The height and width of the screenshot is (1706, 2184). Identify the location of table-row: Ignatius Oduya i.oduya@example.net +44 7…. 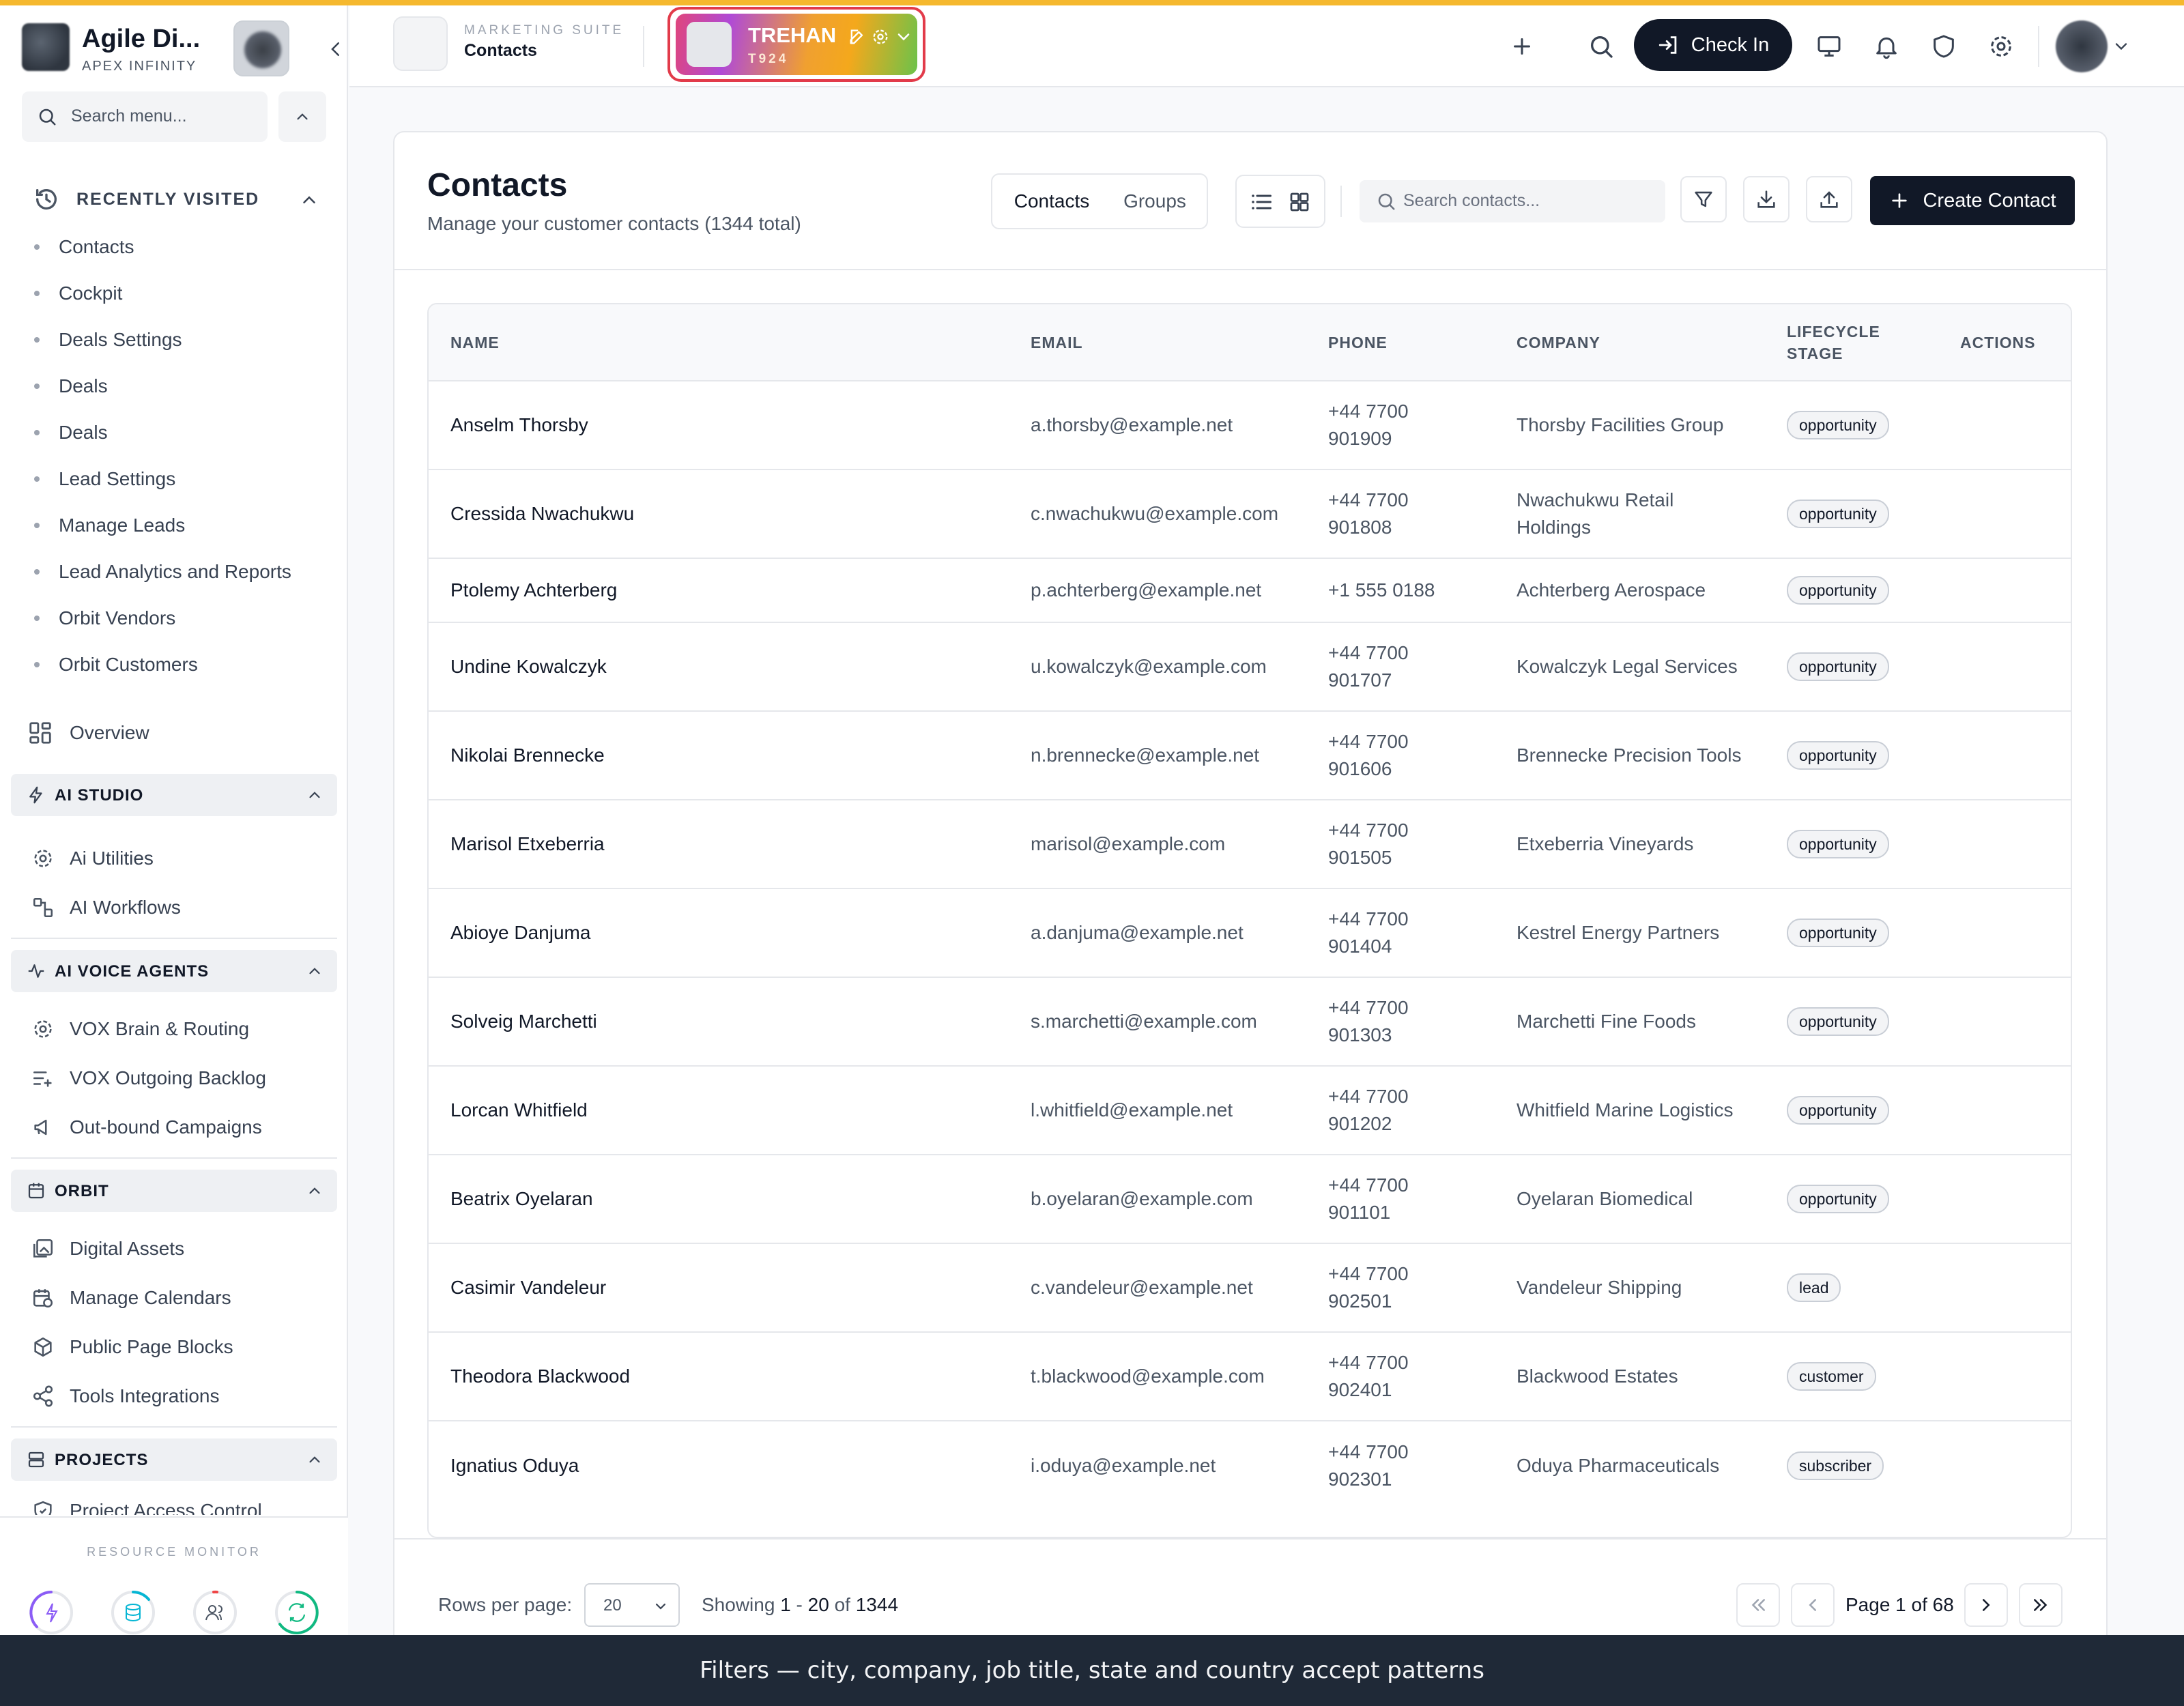
(1250, 1464).